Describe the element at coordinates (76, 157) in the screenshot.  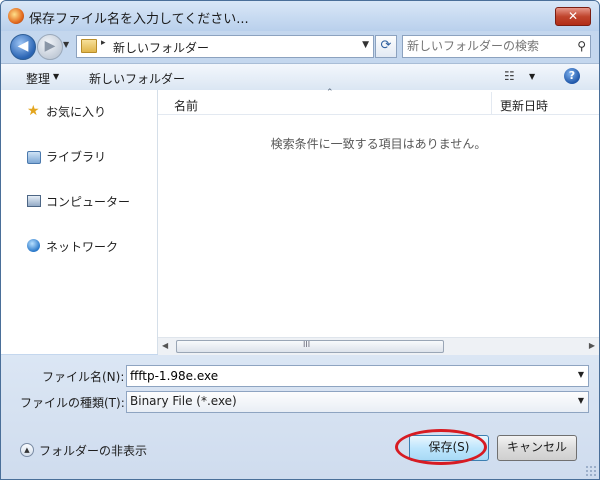
I see `sidebar-item-label: ライブラリ` at that location.